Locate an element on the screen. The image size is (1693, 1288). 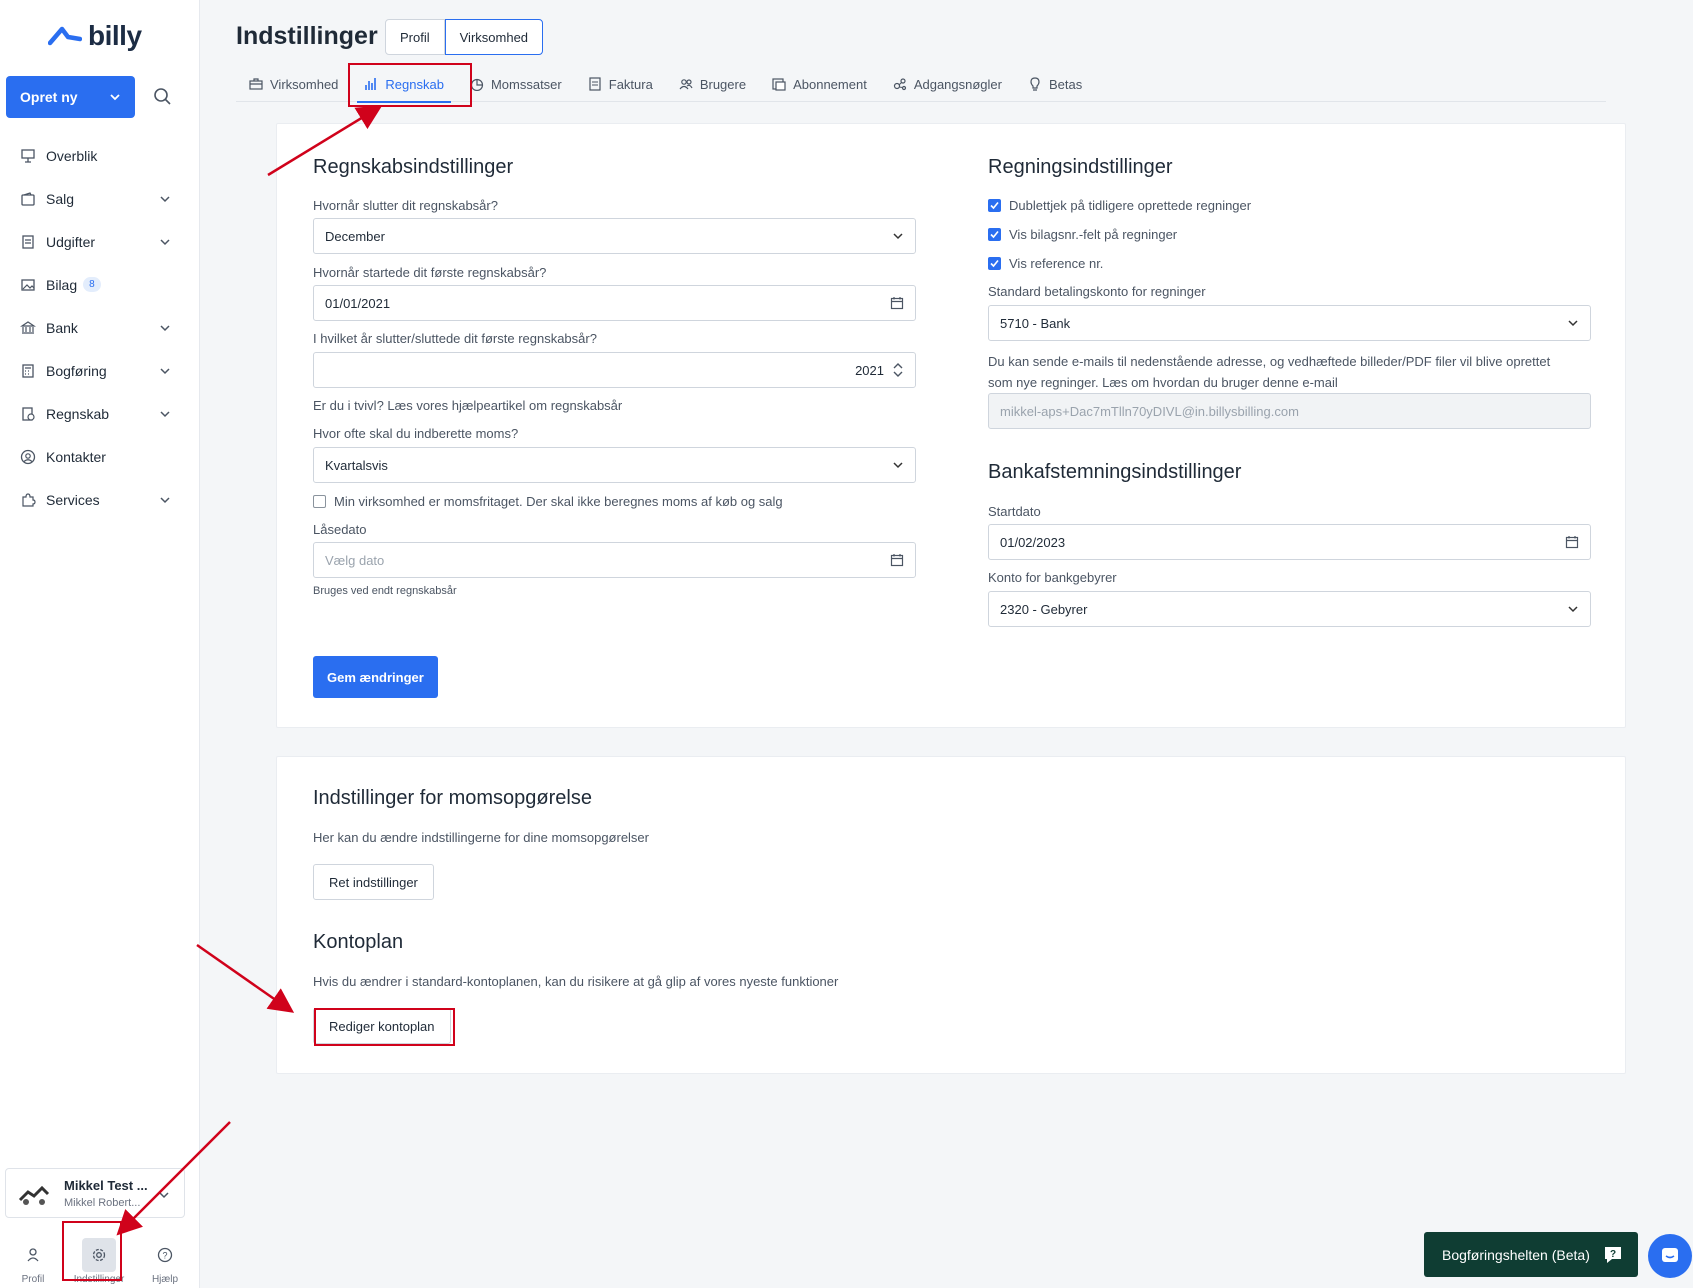
bank-start-date-field: 01/02/2023 is located at coordinates (1289, 542).